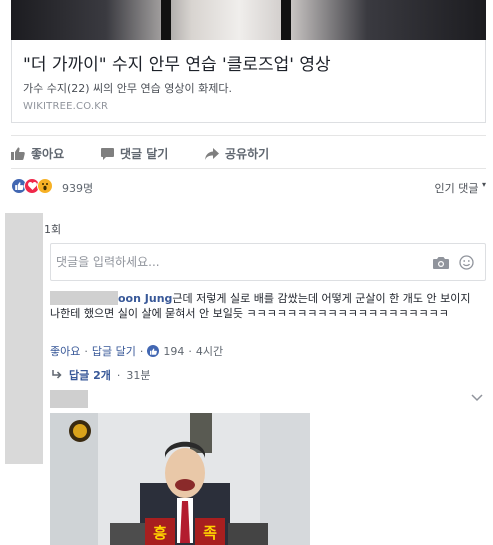 The width and height of the screenshot is (493, 545). I want to click on comment-label: 댓글 달기, so click(144, 154).